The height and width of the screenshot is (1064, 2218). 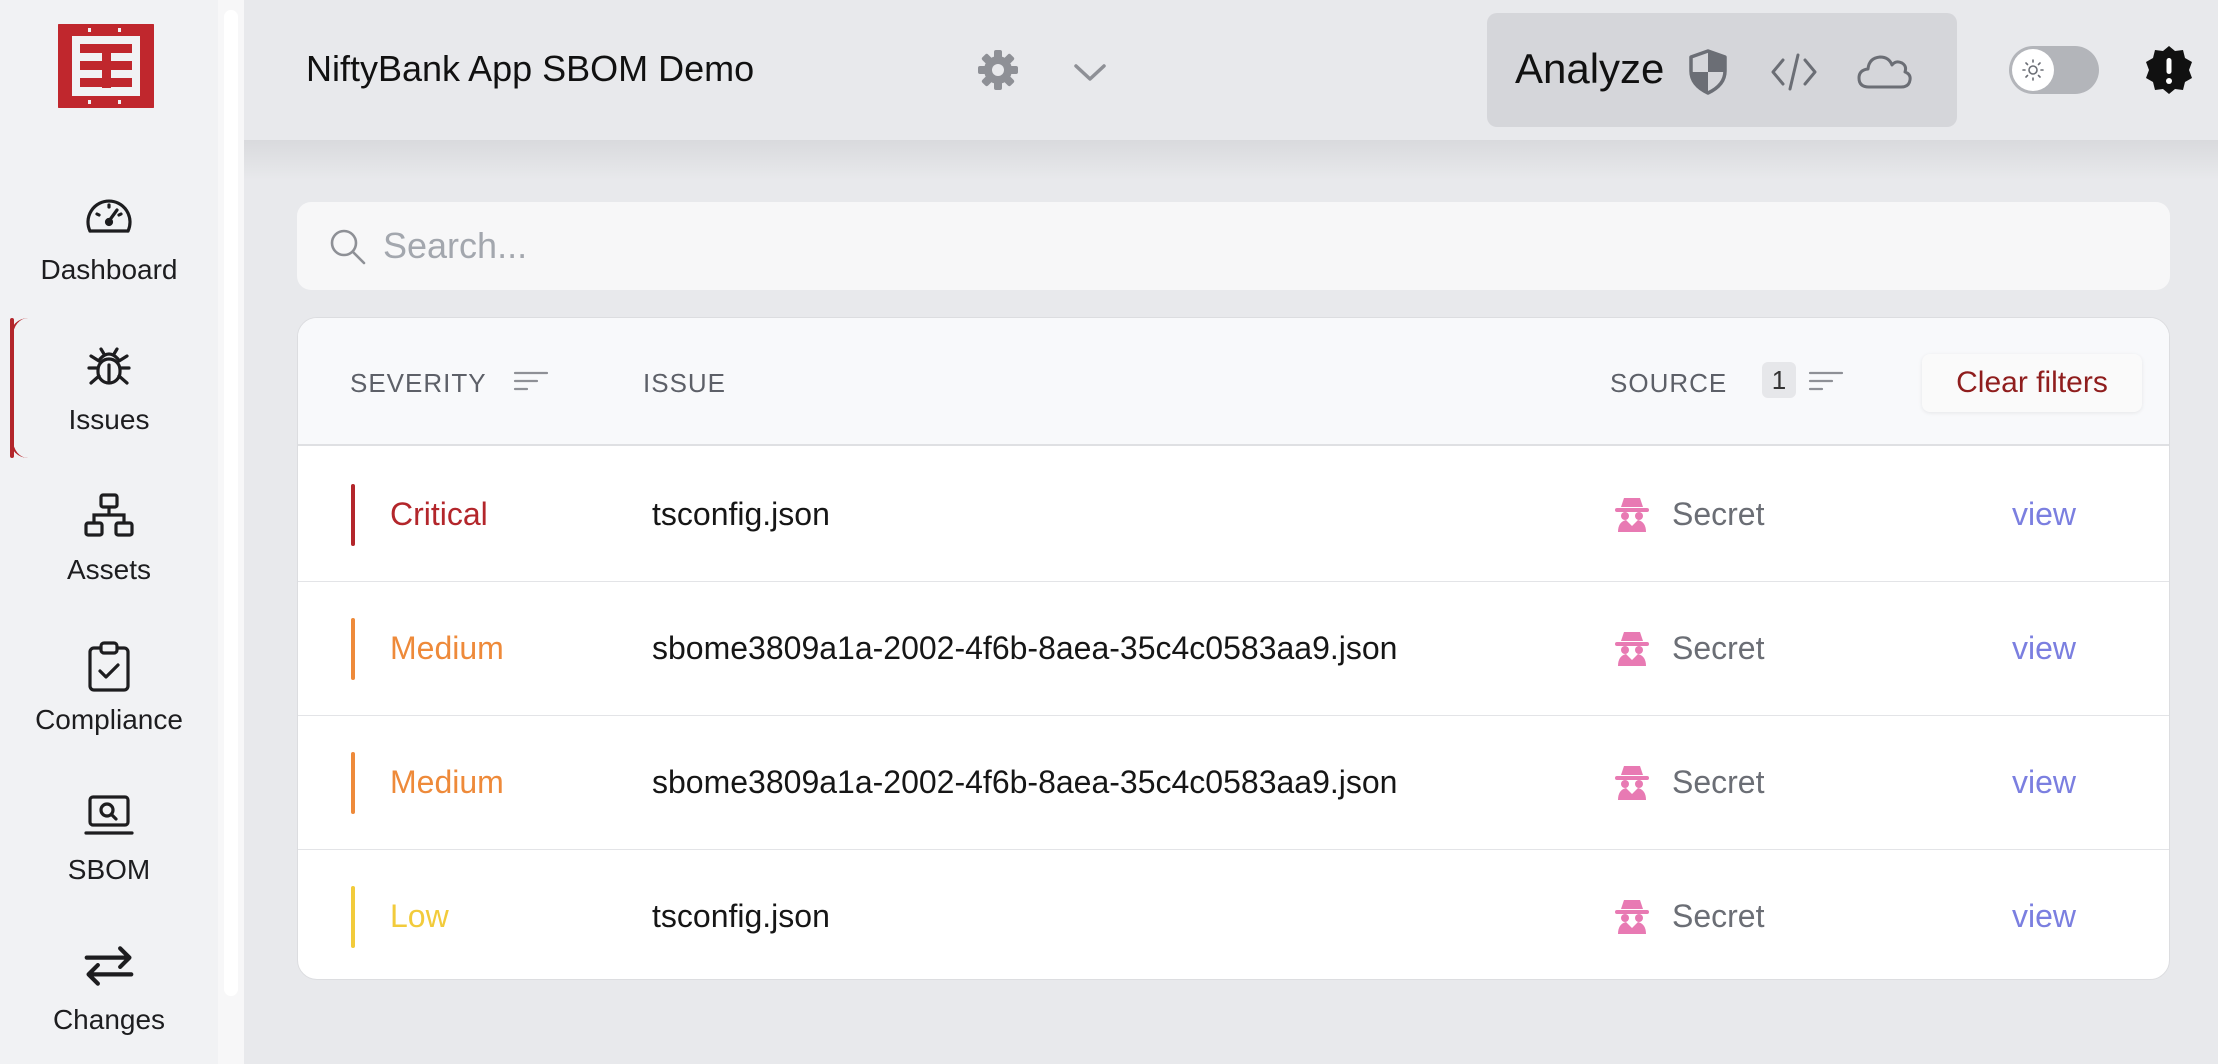 What do you see at coordinates (109, 569) in the screenshot?
I see `sidebar-item-label: Assets` at bounding box center [109, 569].